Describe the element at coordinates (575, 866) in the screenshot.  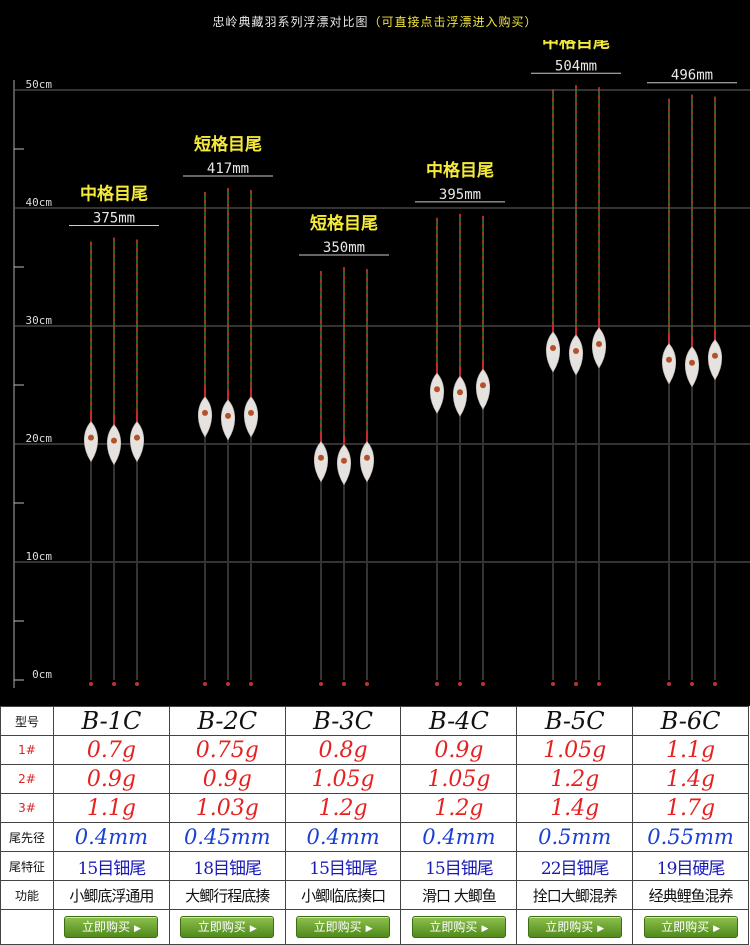
I see `tail-feature-cell: 22目钿尾` at that location.